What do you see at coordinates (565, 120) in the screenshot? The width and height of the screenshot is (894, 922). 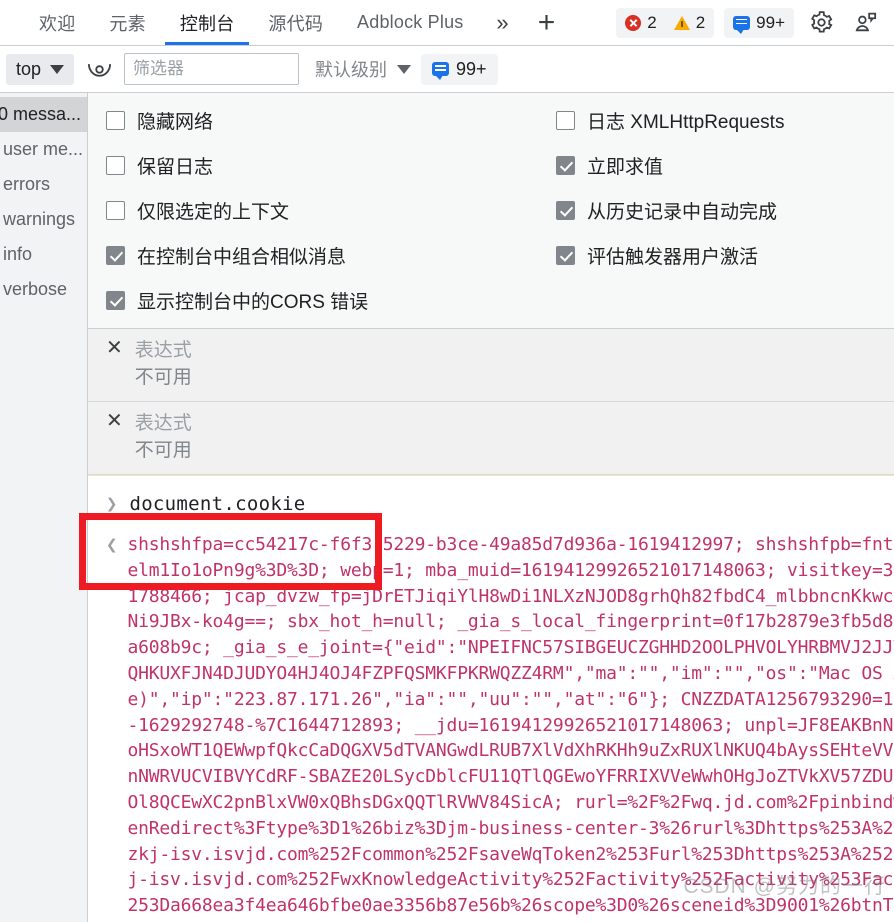 I see `checkbox-log-xmlhttprequests` at bounding box center [565, 120].